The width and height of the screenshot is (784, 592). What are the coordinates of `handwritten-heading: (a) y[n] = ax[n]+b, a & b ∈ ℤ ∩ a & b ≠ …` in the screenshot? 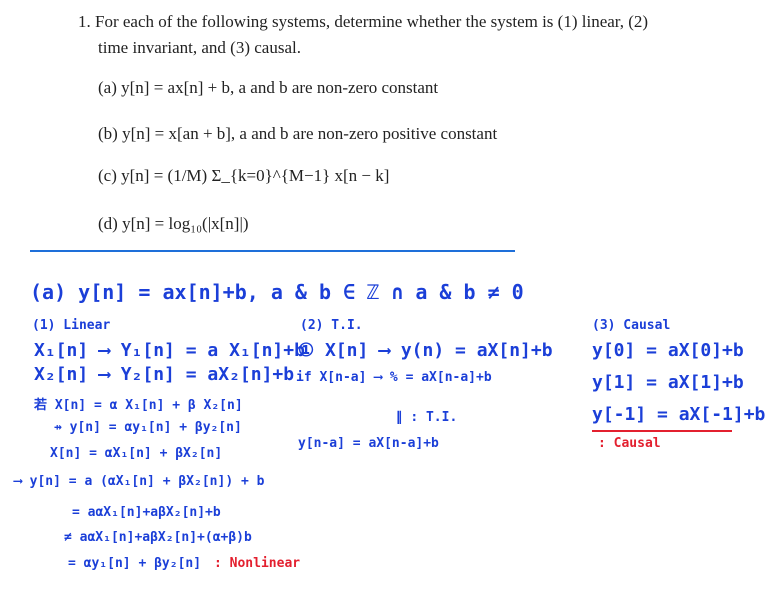 It's located at (277, 292).